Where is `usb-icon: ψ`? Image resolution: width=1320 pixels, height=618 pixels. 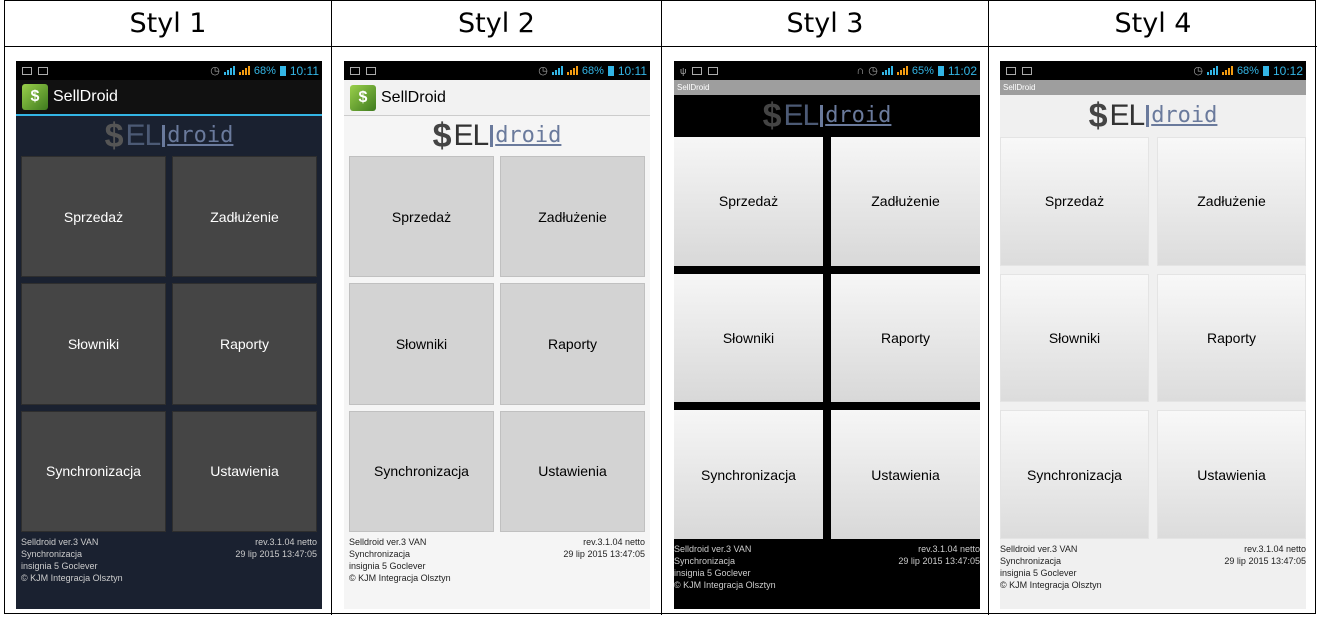
usb-icon: ψ is located at coordinates (683, 70).